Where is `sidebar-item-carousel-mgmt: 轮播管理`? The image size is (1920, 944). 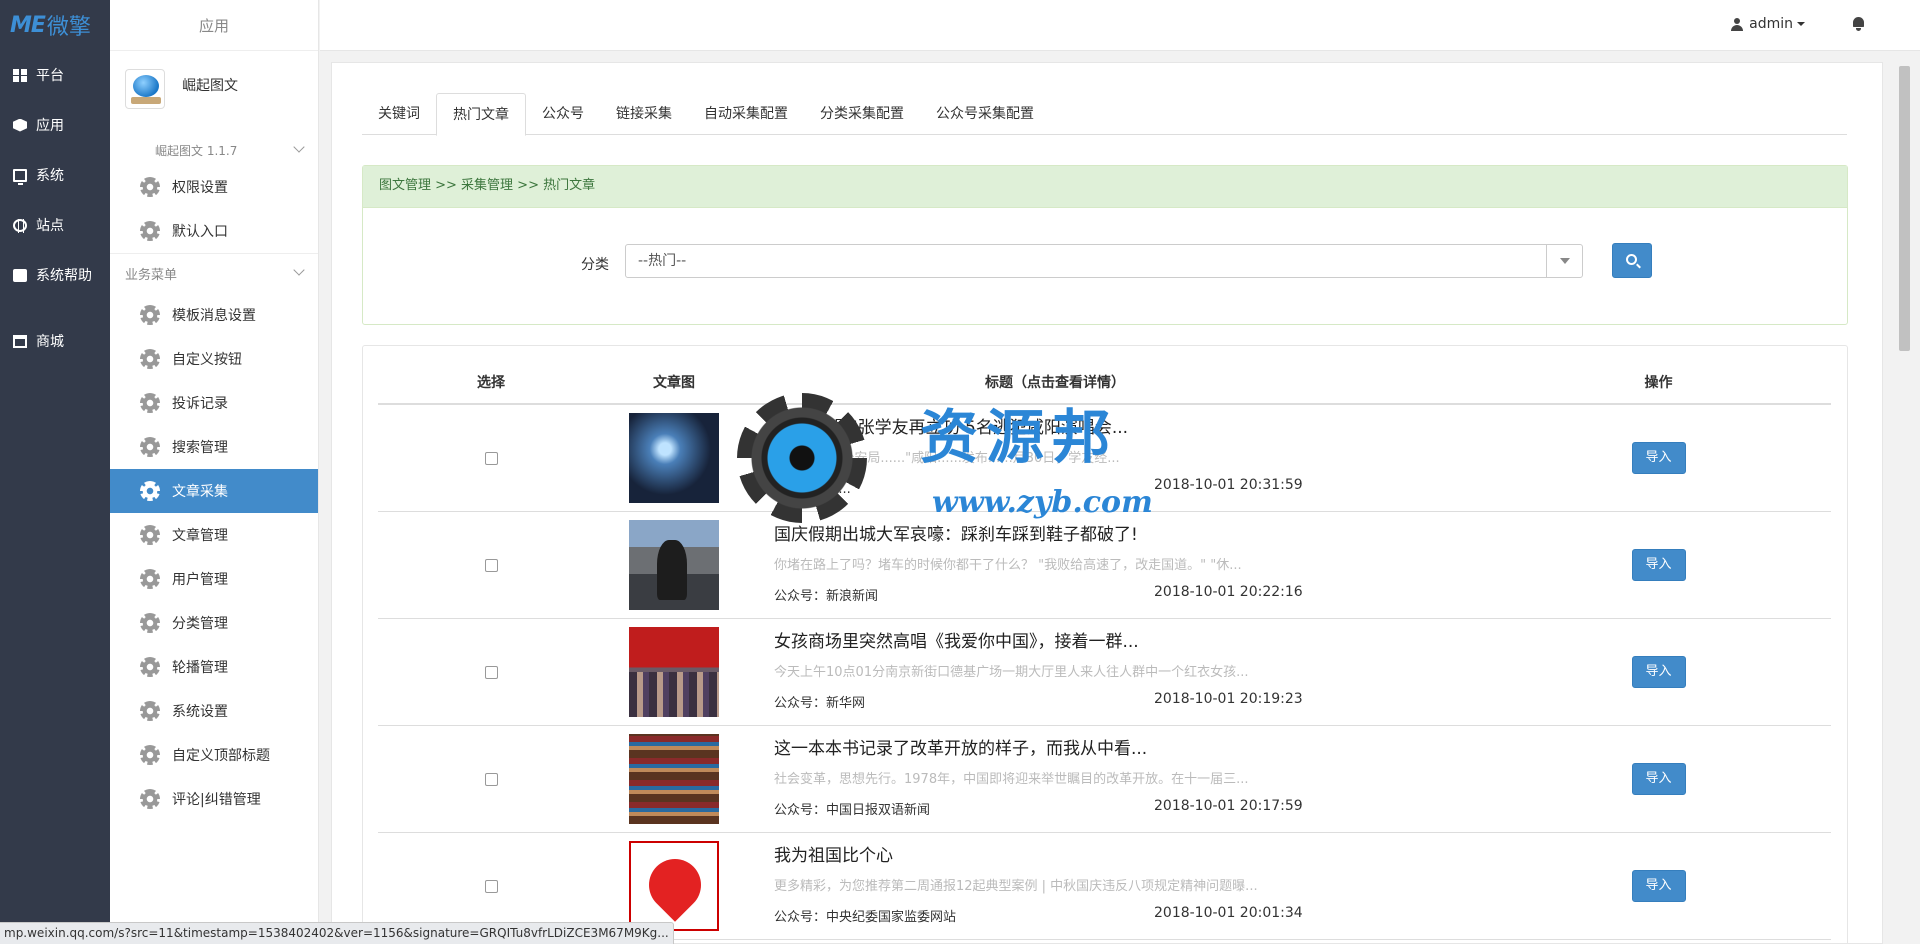
sidebar-item-carousel-mgmt: 轮播管理 is located at coordinates (214, 667).